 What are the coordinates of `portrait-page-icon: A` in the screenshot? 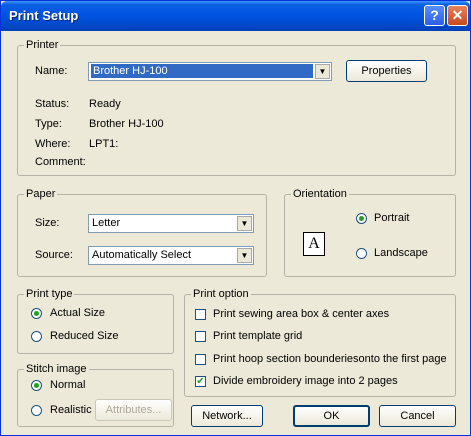 It's located at (314, 244).